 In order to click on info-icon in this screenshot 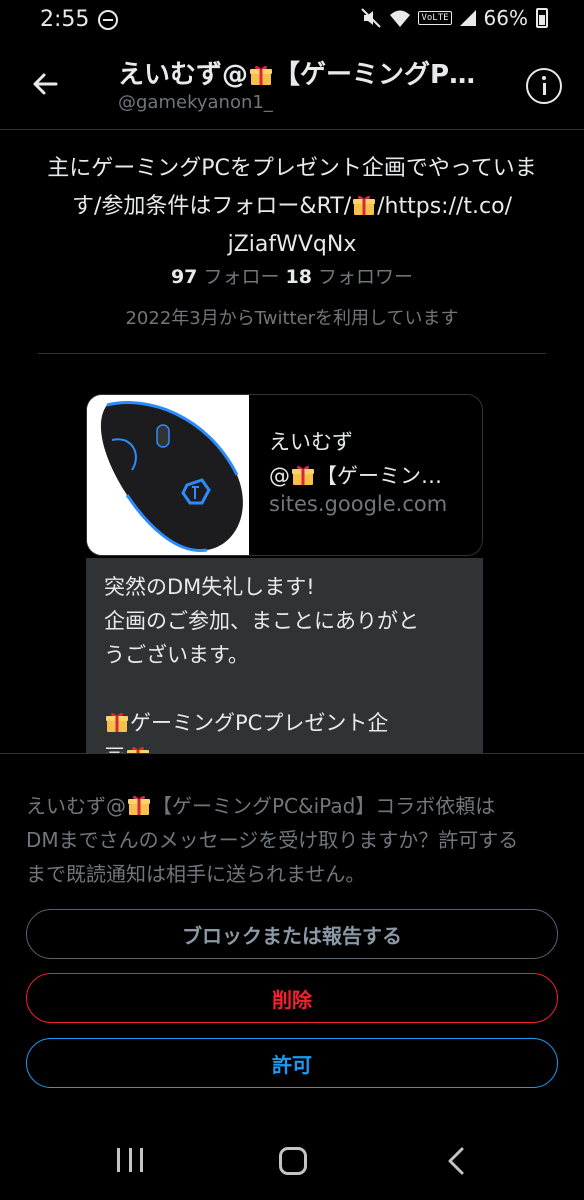, I will do `click(544, 86)`.